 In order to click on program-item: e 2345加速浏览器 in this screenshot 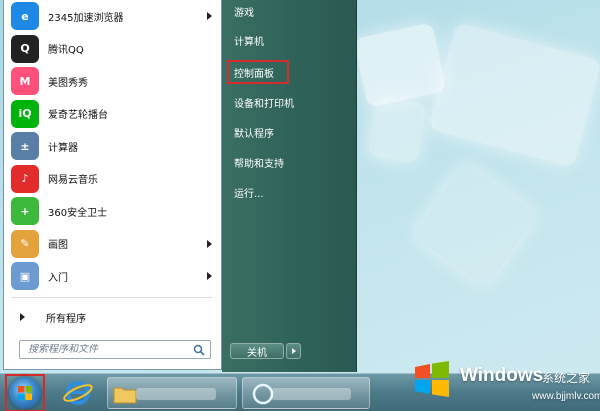, I will do `click(112, 16)`.